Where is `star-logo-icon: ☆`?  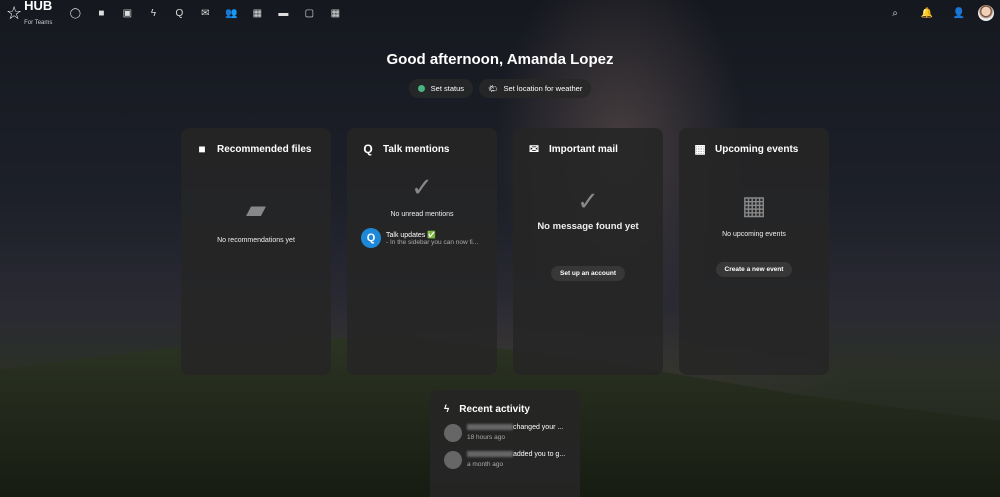 star-logo-icon: ☆ is located at coordinates (14, 12).